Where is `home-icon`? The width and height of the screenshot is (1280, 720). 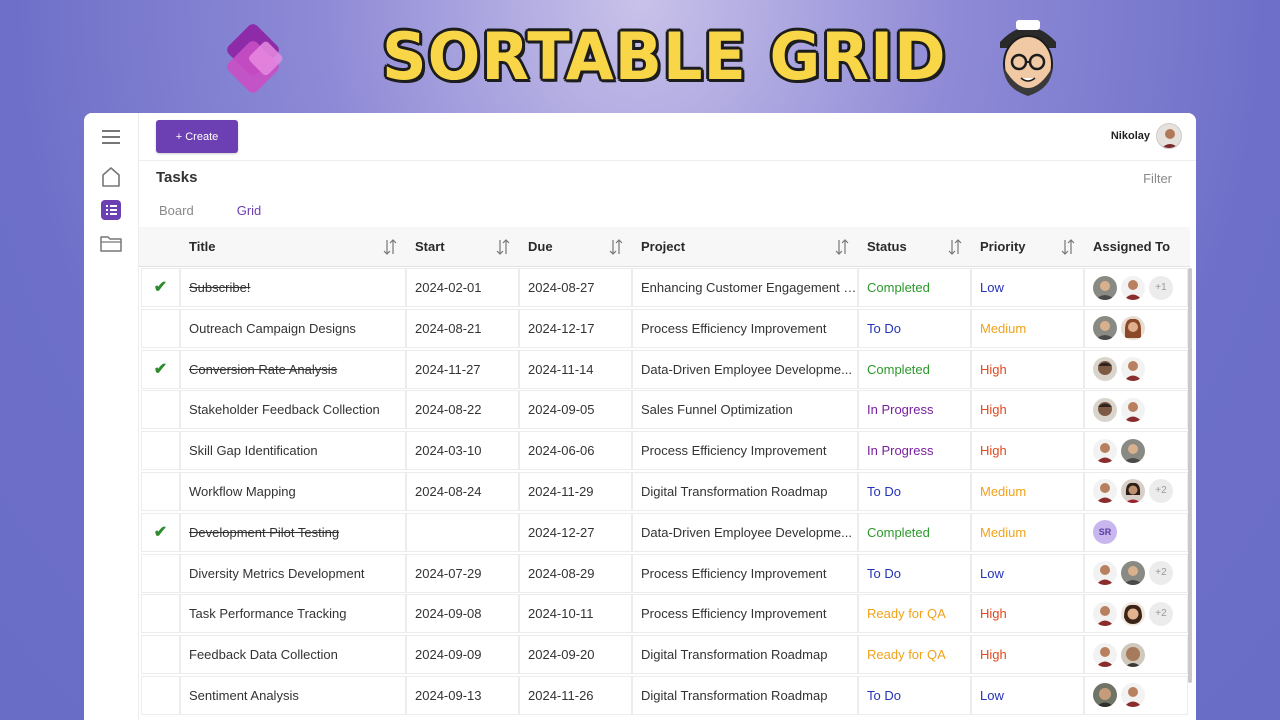
home-icon is located at coordinates (111, 177).